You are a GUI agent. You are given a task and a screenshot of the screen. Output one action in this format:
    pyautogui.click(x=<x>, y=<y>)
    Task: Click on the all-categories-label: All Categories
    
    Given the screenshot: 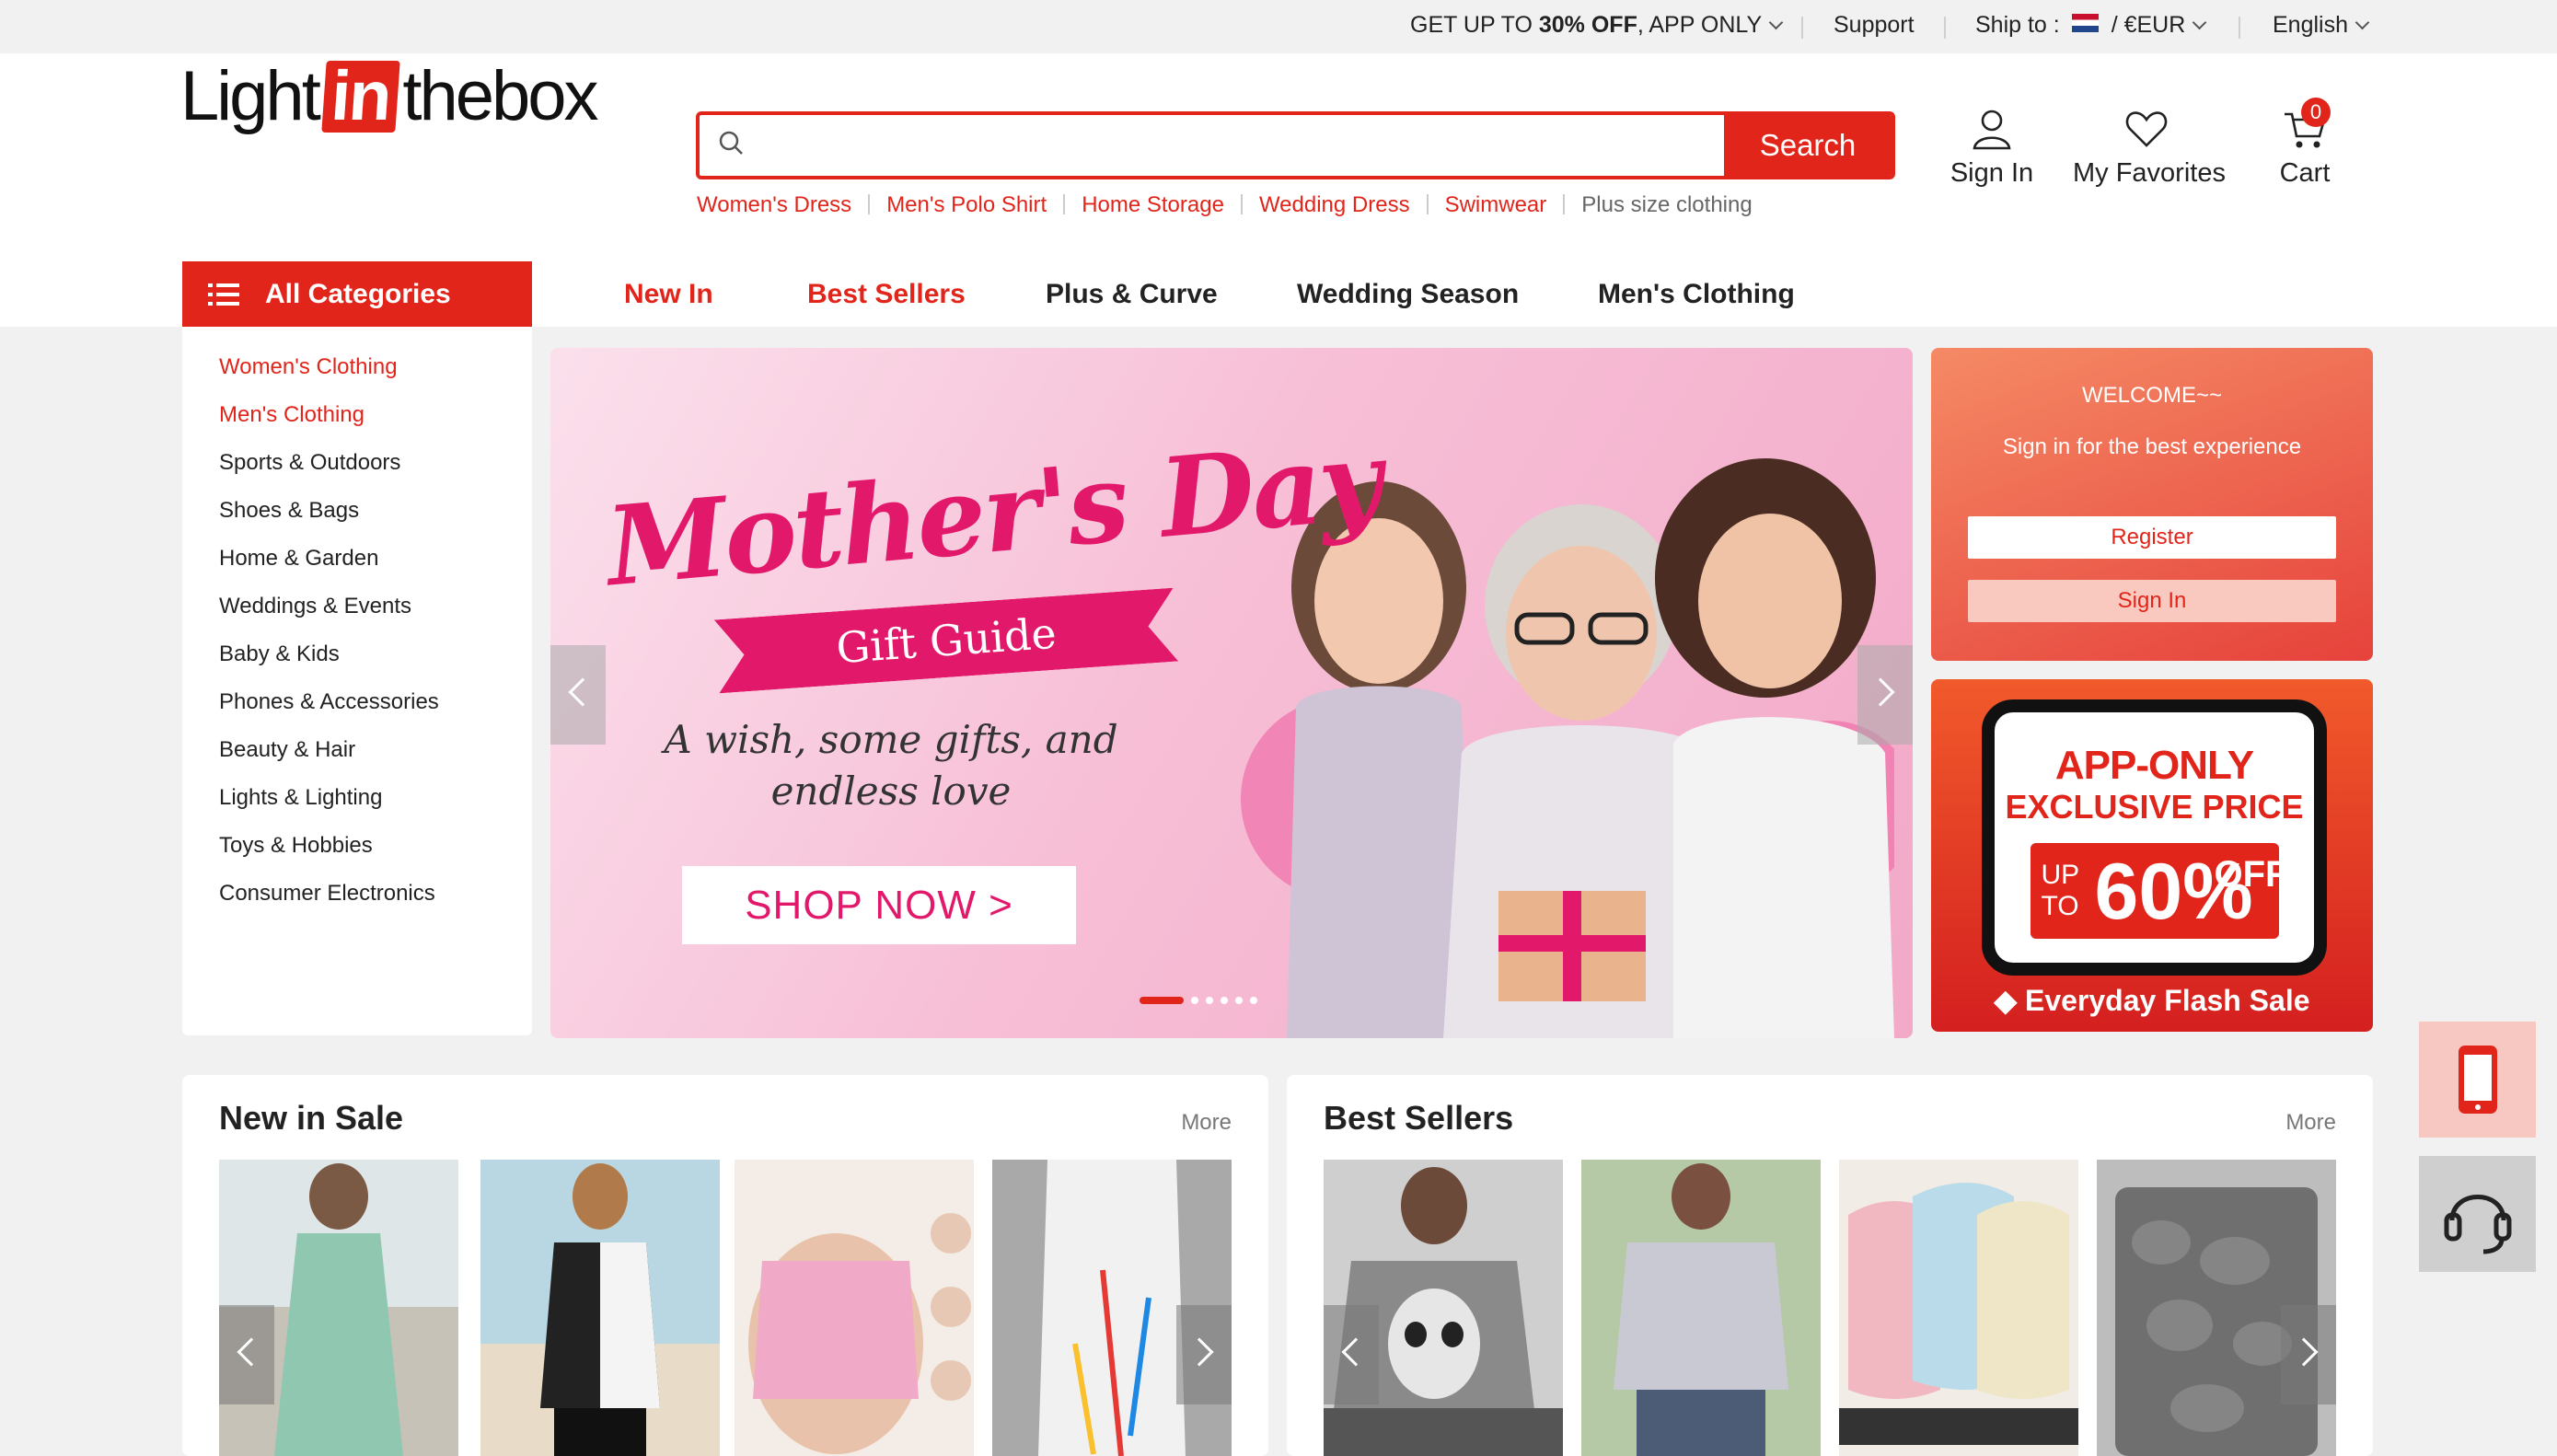 What is the action you would take?
    pyautogui.click(x=358, y=294)
    